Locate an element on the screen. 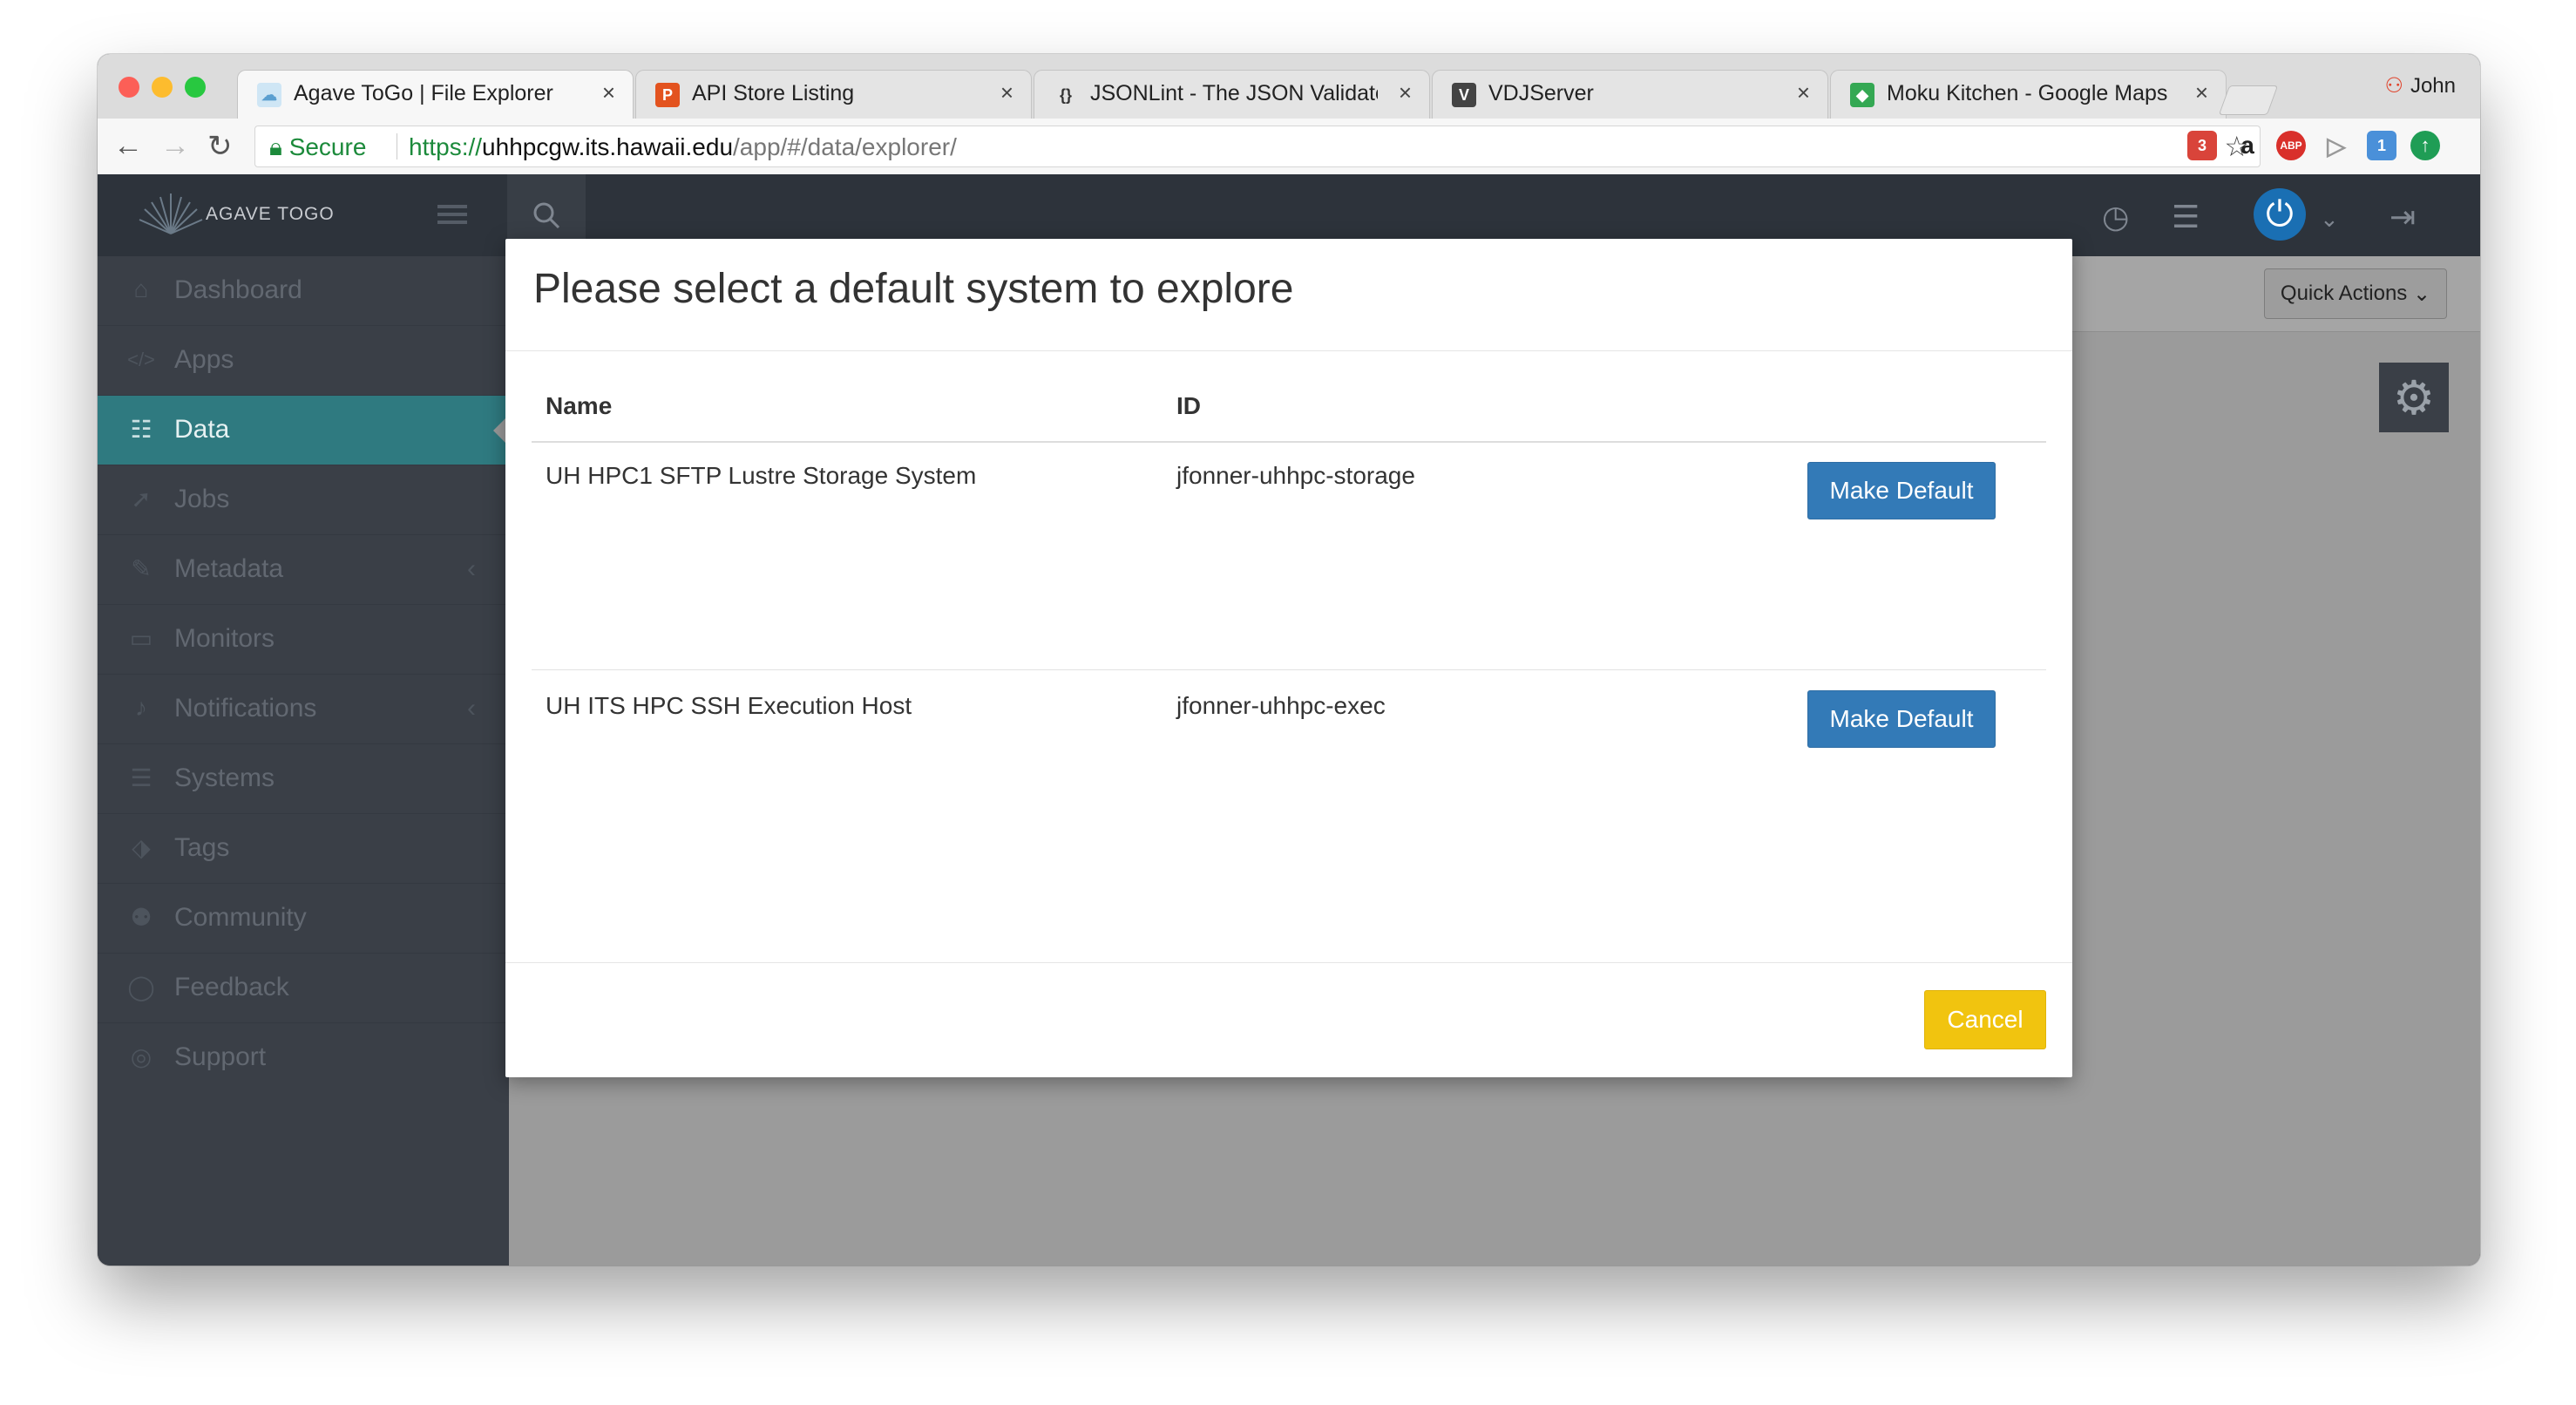 This screenshot has width=2576, height=1405. menu-toggle-icon is located at coordinates (452, 213).